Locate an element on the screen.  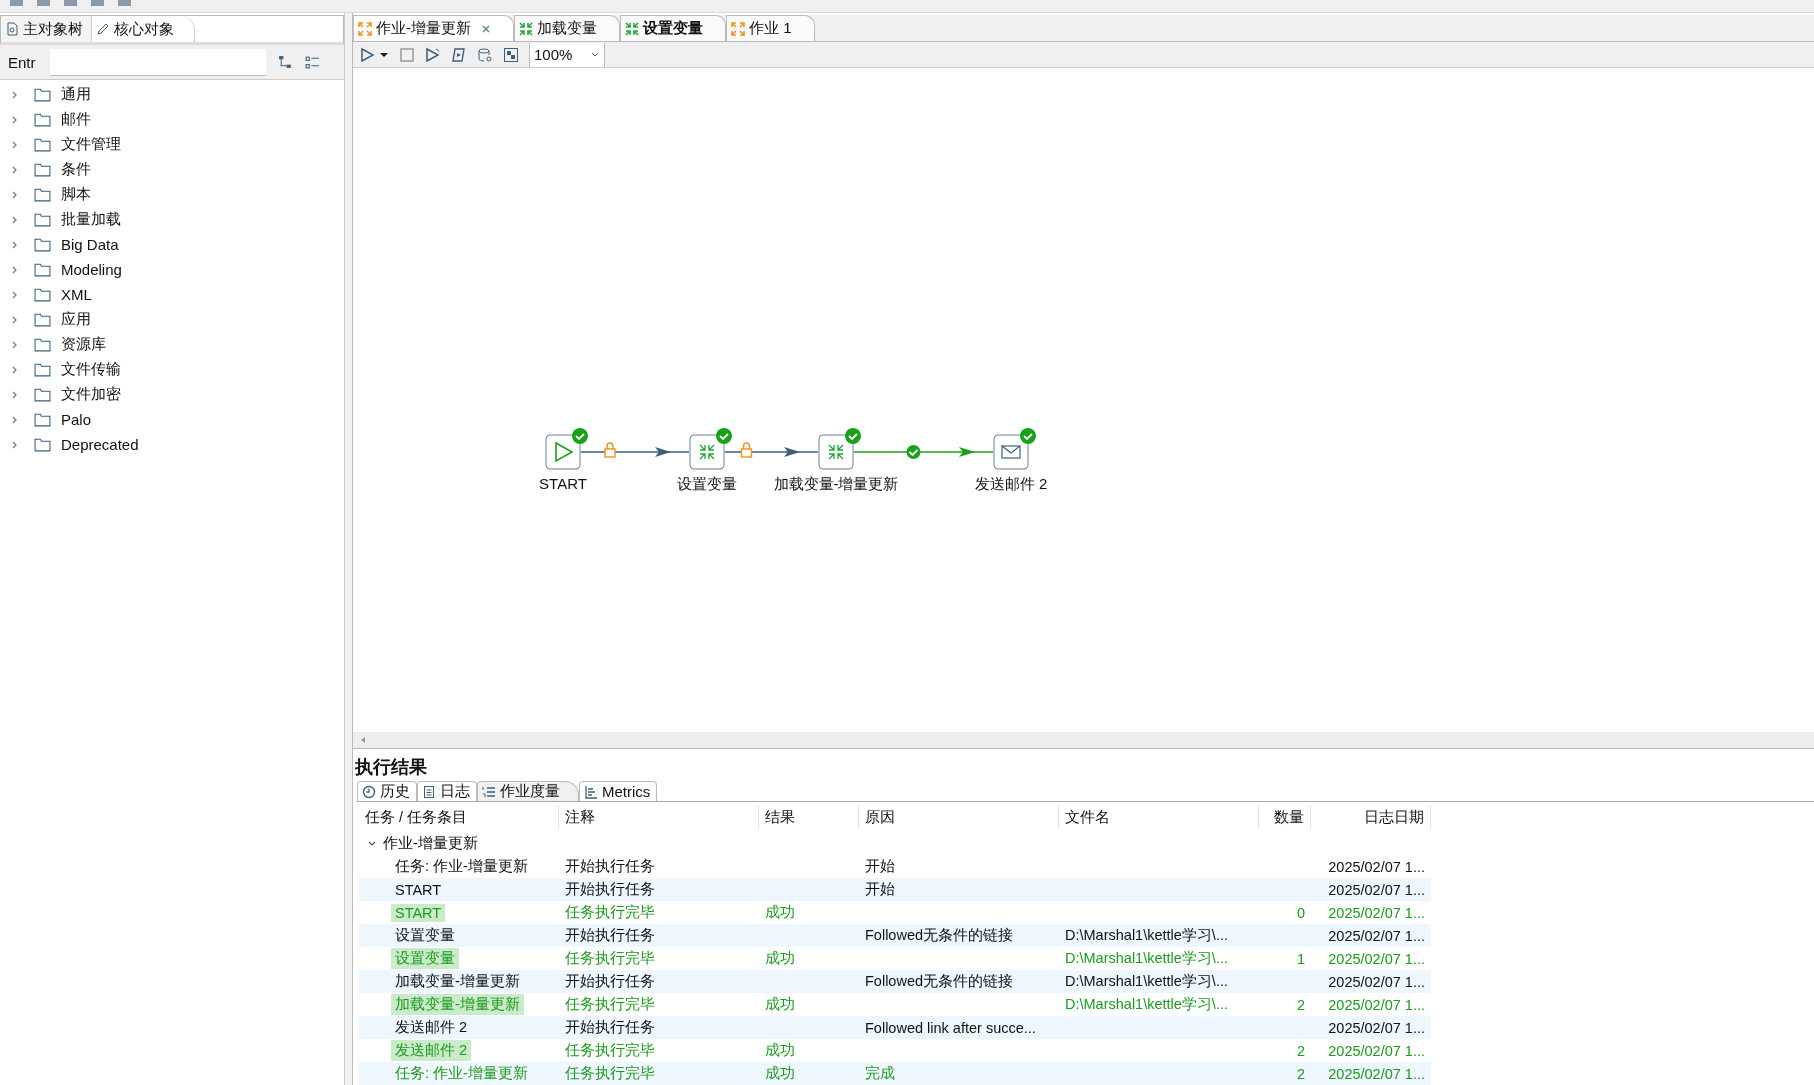
tree-item: 文件传输 is located at coordinates (91, 369).